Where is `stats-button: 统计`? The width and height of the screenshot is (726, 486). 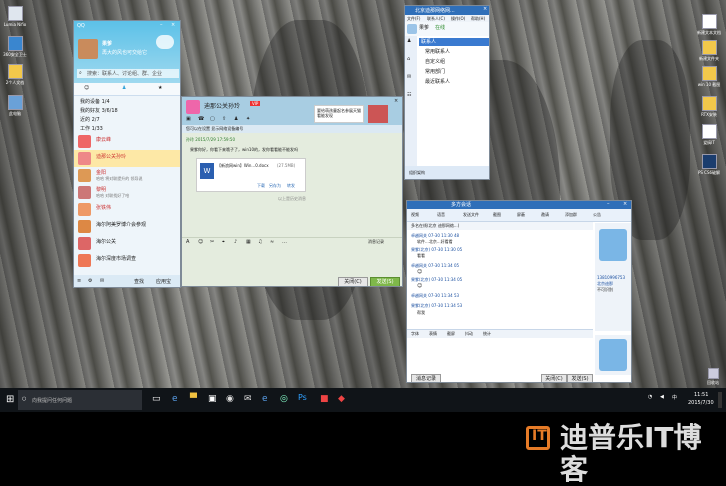
stats-button: 统计 is located at coordinates (487, 334).